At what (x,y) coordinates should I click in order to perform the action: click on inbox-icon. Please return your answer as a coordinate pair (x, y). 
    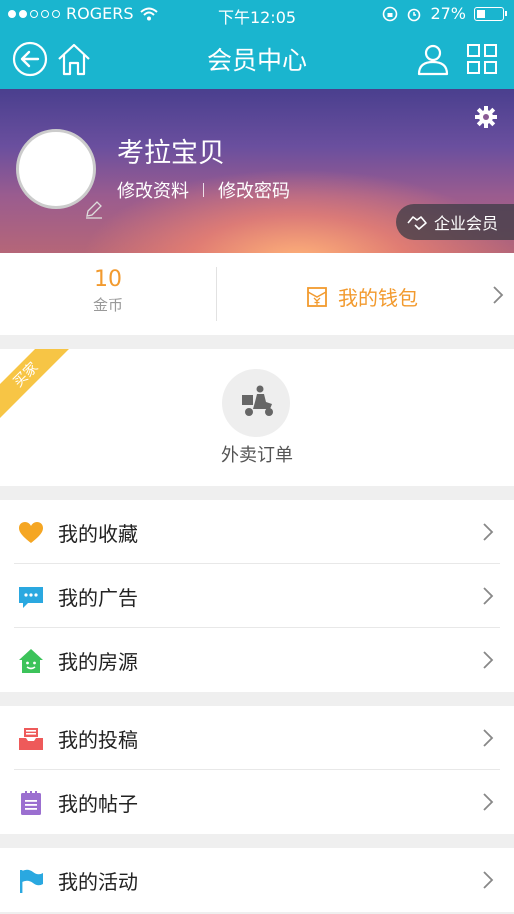
    Looking at the image, I should click on (31, 739).